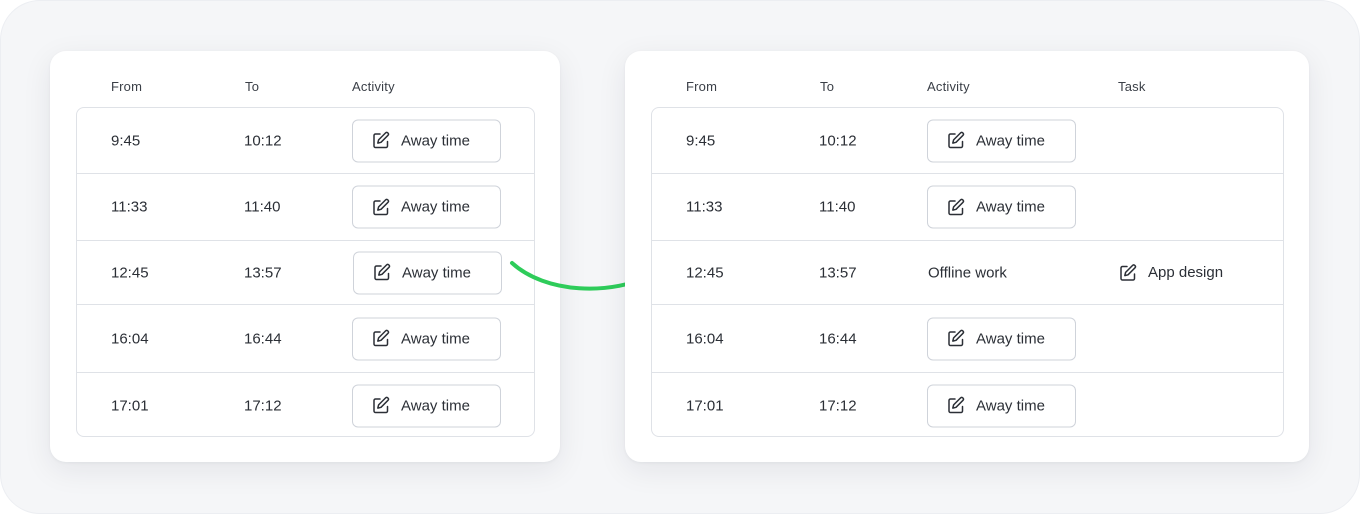  I want to click on column-header-task: Task, so click(1132, 86).